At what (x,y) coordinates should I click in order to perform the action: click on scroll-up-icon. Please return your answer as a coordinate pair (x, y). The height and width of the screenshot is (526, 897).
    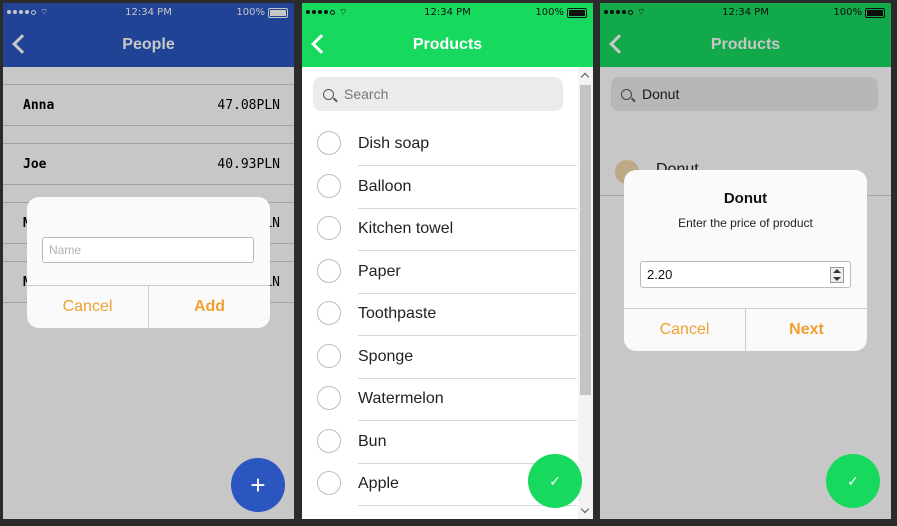
    Looking at the image, I should click on (585, 77).